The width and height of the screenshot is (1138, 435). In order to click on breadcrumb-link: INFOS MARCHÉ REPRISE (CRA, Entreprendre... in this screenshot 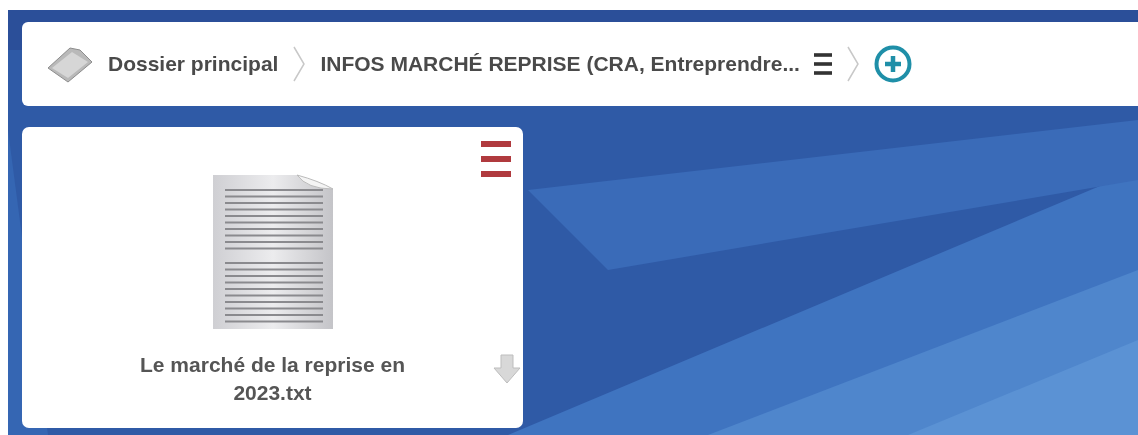, I will do `click(560, 64)`.